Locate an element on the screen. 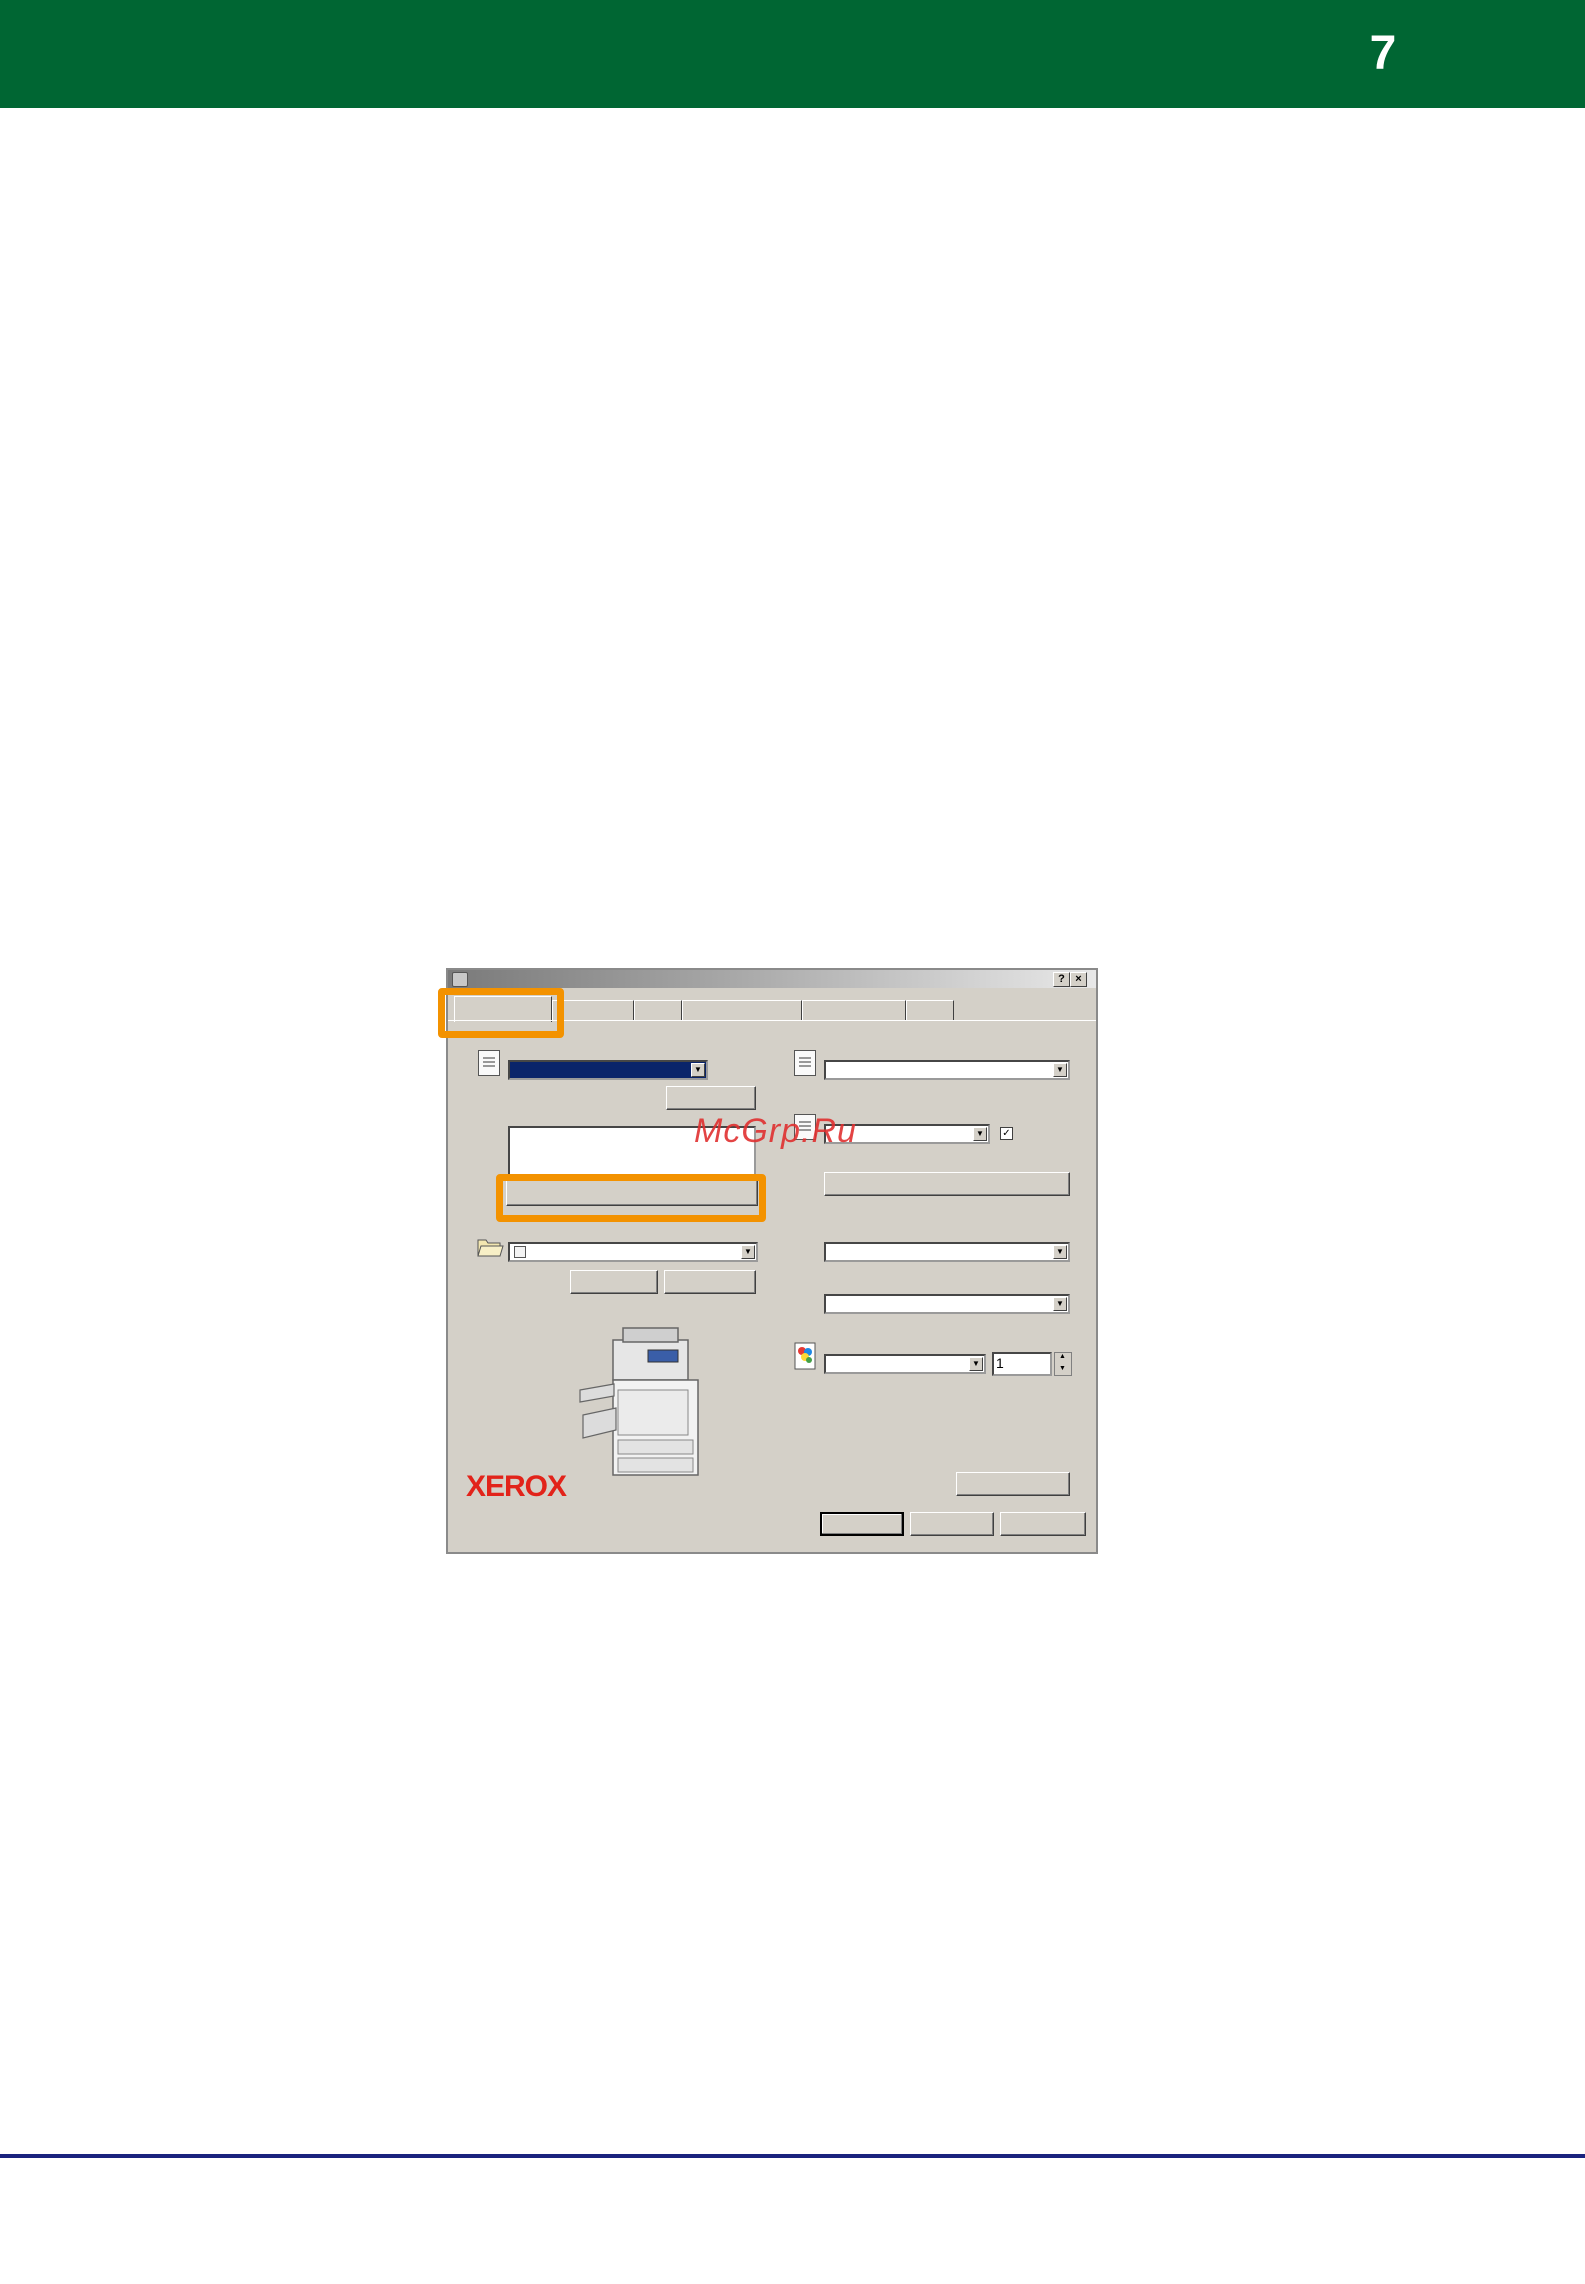  footer-rule is located at coordinates (792, 2156).